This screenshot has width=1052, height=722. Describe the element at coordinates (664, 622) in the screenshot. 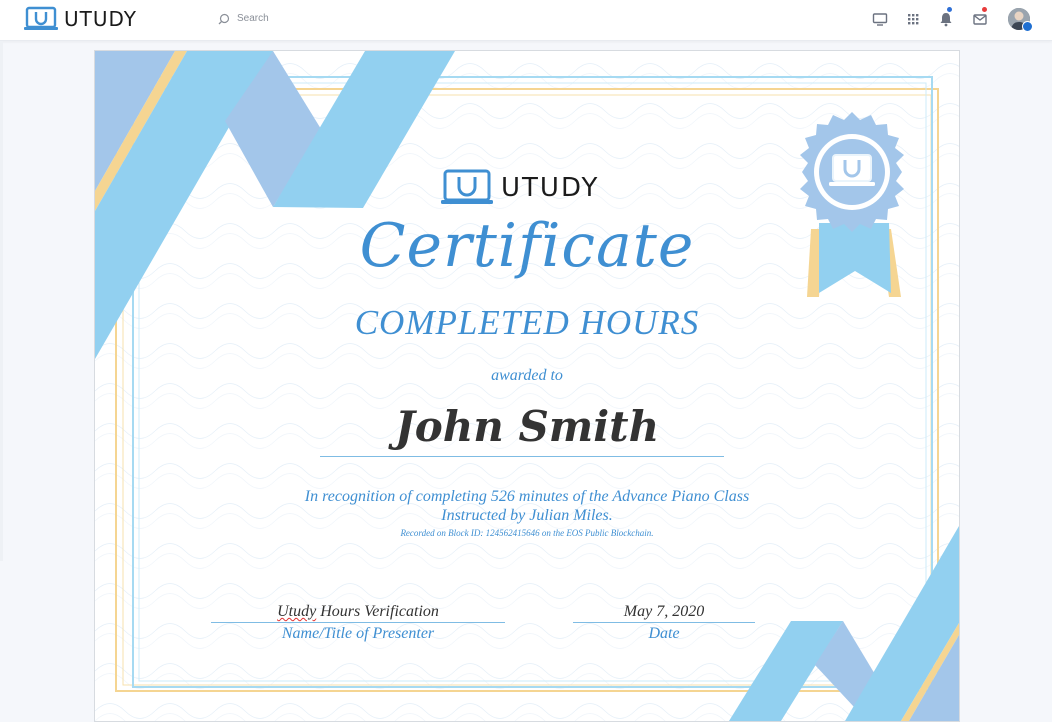

I see `date-line` at that location.